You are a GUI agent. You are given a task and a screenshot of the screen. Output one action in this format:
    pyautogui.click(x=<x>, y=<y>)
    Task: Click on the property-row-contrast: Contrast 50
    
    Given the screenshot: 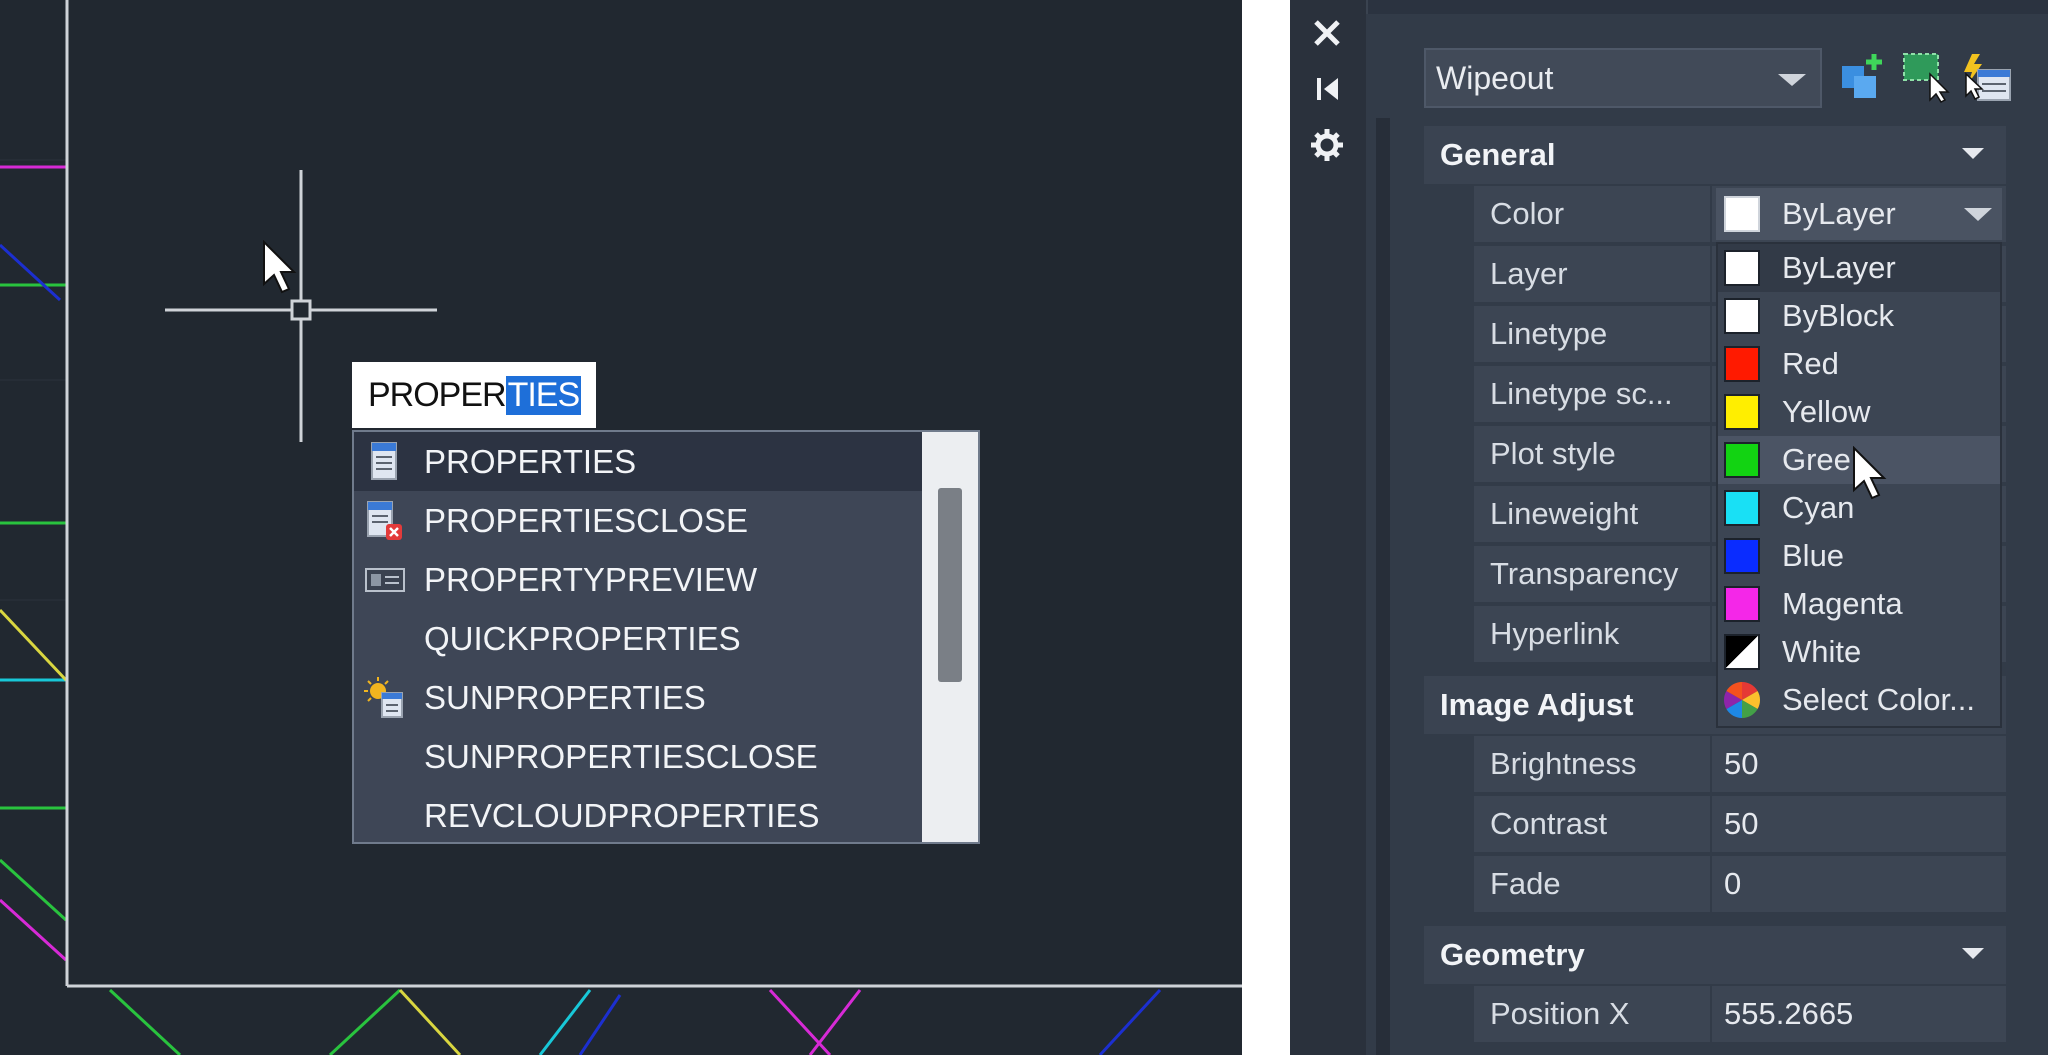 What is the action you would take?
    pyautogui.click(x=1740, y=825)
    